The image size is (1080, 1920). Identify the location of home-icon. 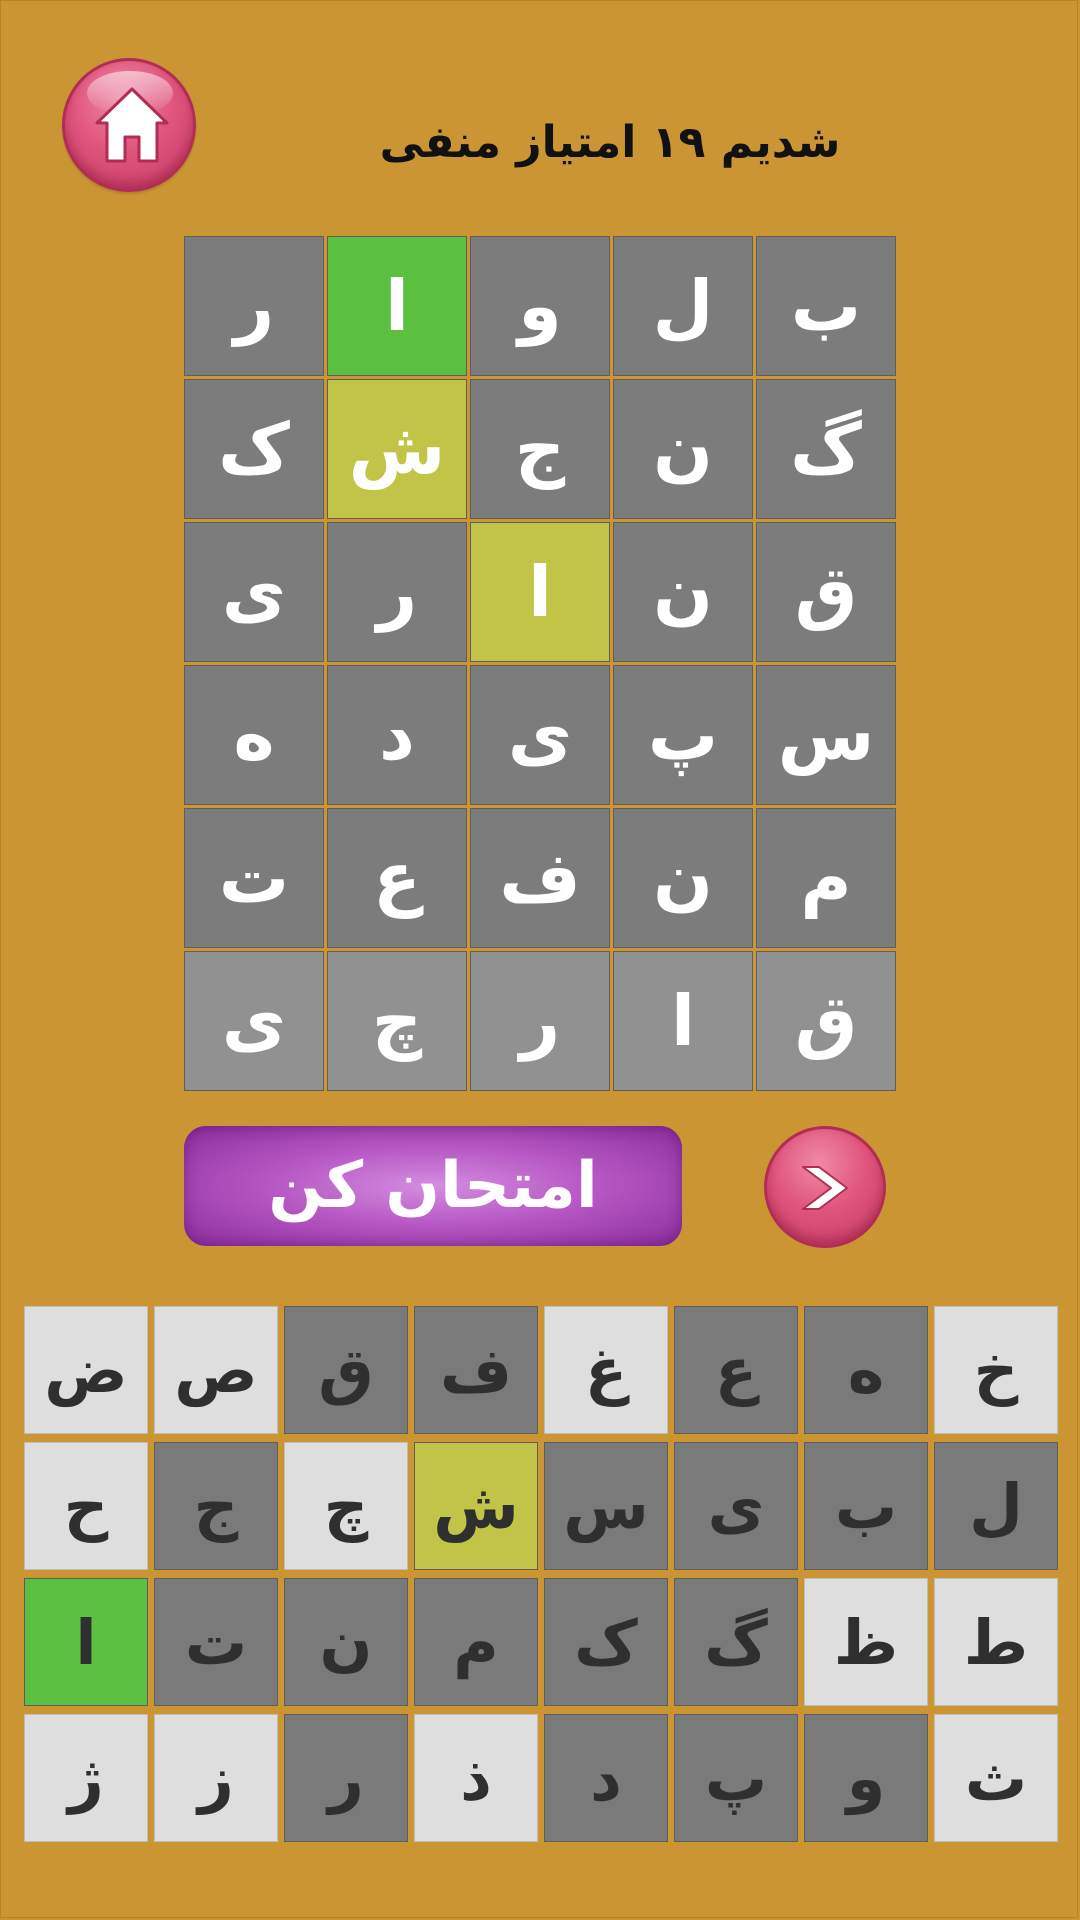
(132, 125).